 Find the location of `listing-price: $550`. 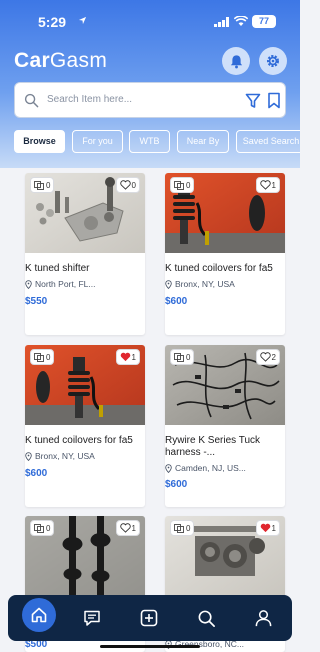

listing-price: $550 is located at coordinates (36, 301).